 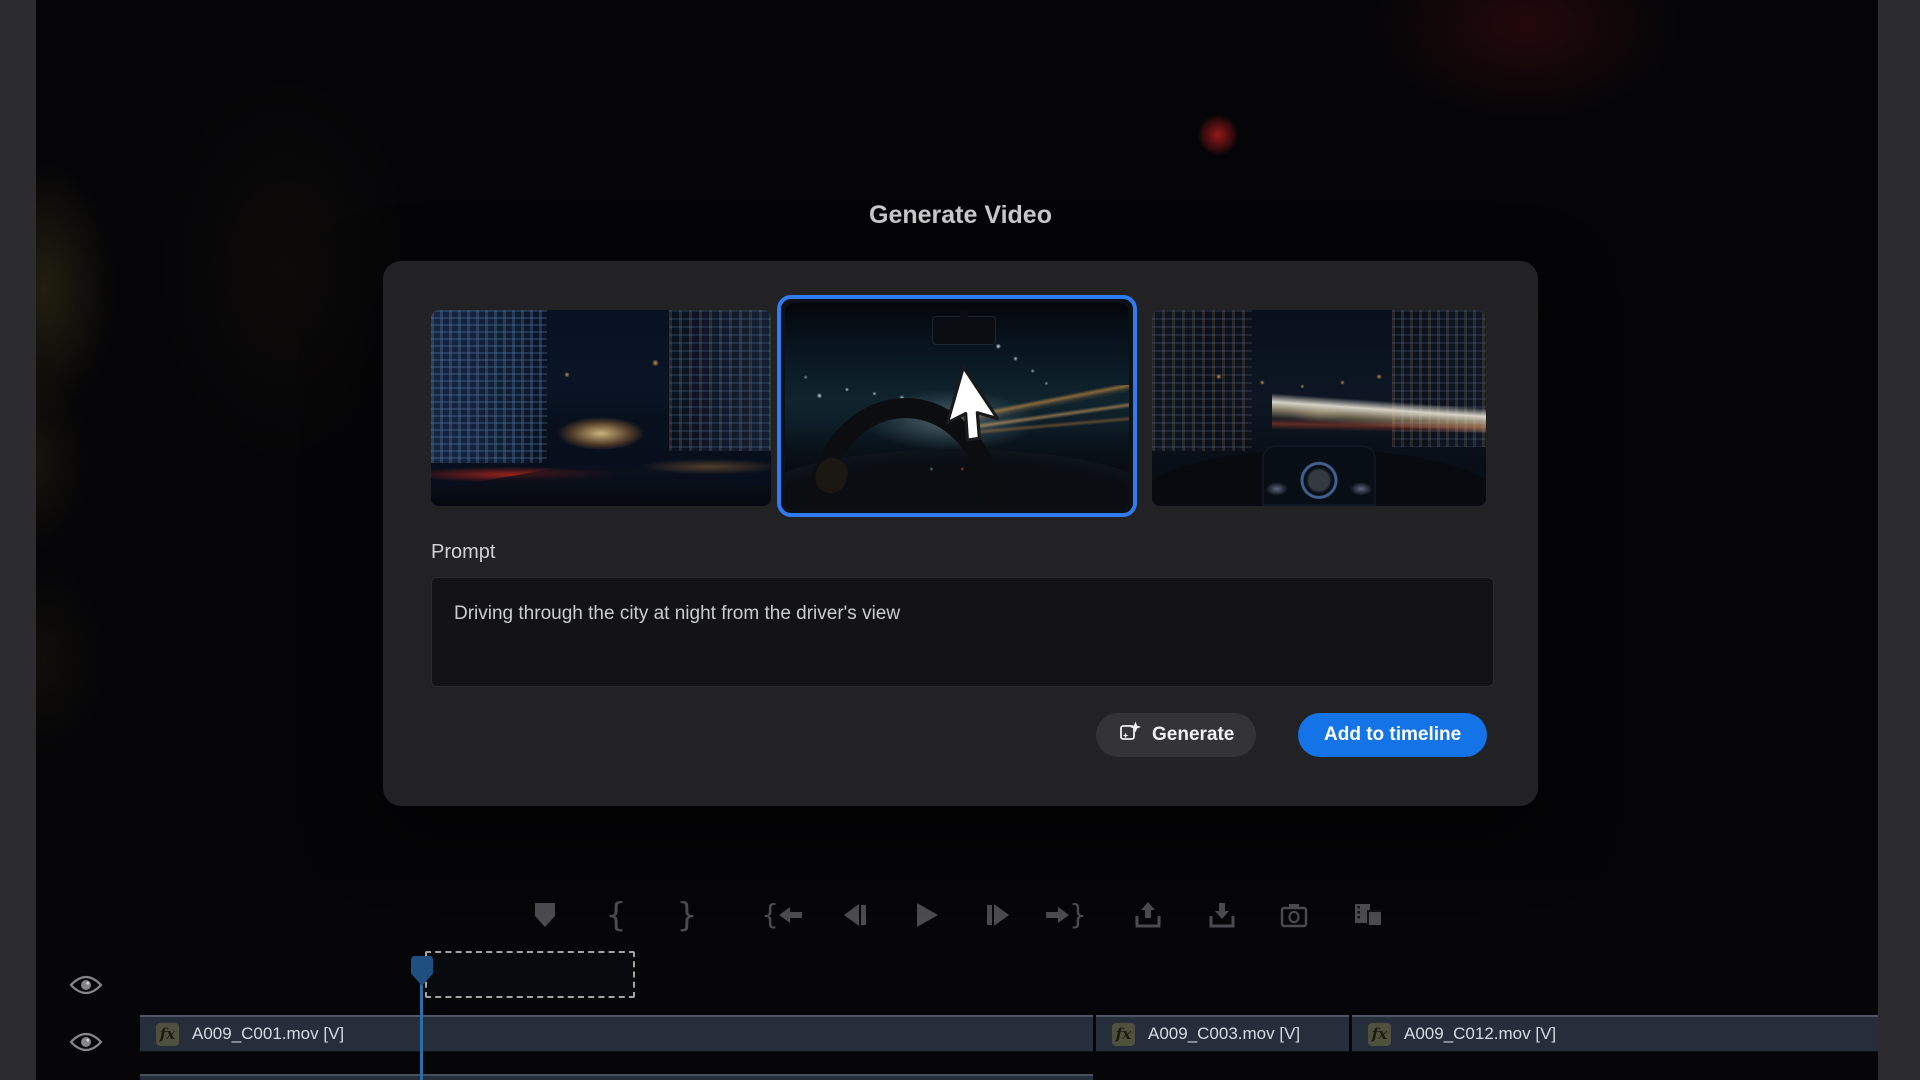 What do you see at coordinates (86, 985) in the screenshot?
I see `track-v2-visibility-toggle` at bounding box center [86, 985].